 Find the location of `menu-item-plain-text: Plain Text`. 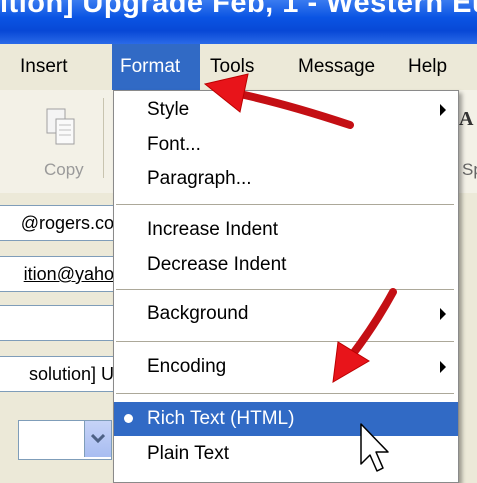

menu-item-plain-text: Plain Text is located at coordinates (286, 454).